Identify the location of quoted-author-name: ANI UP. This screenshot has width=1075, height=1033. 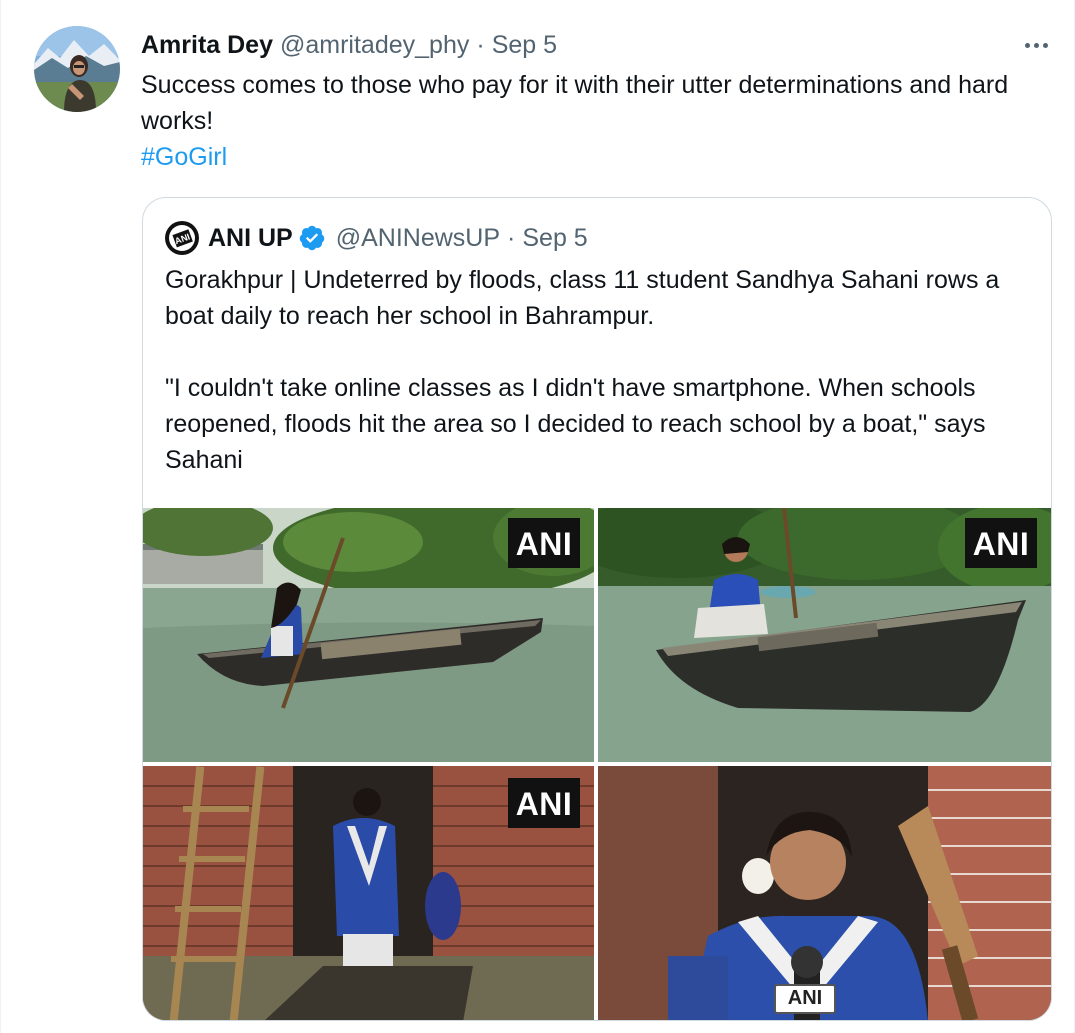
(250, 238).